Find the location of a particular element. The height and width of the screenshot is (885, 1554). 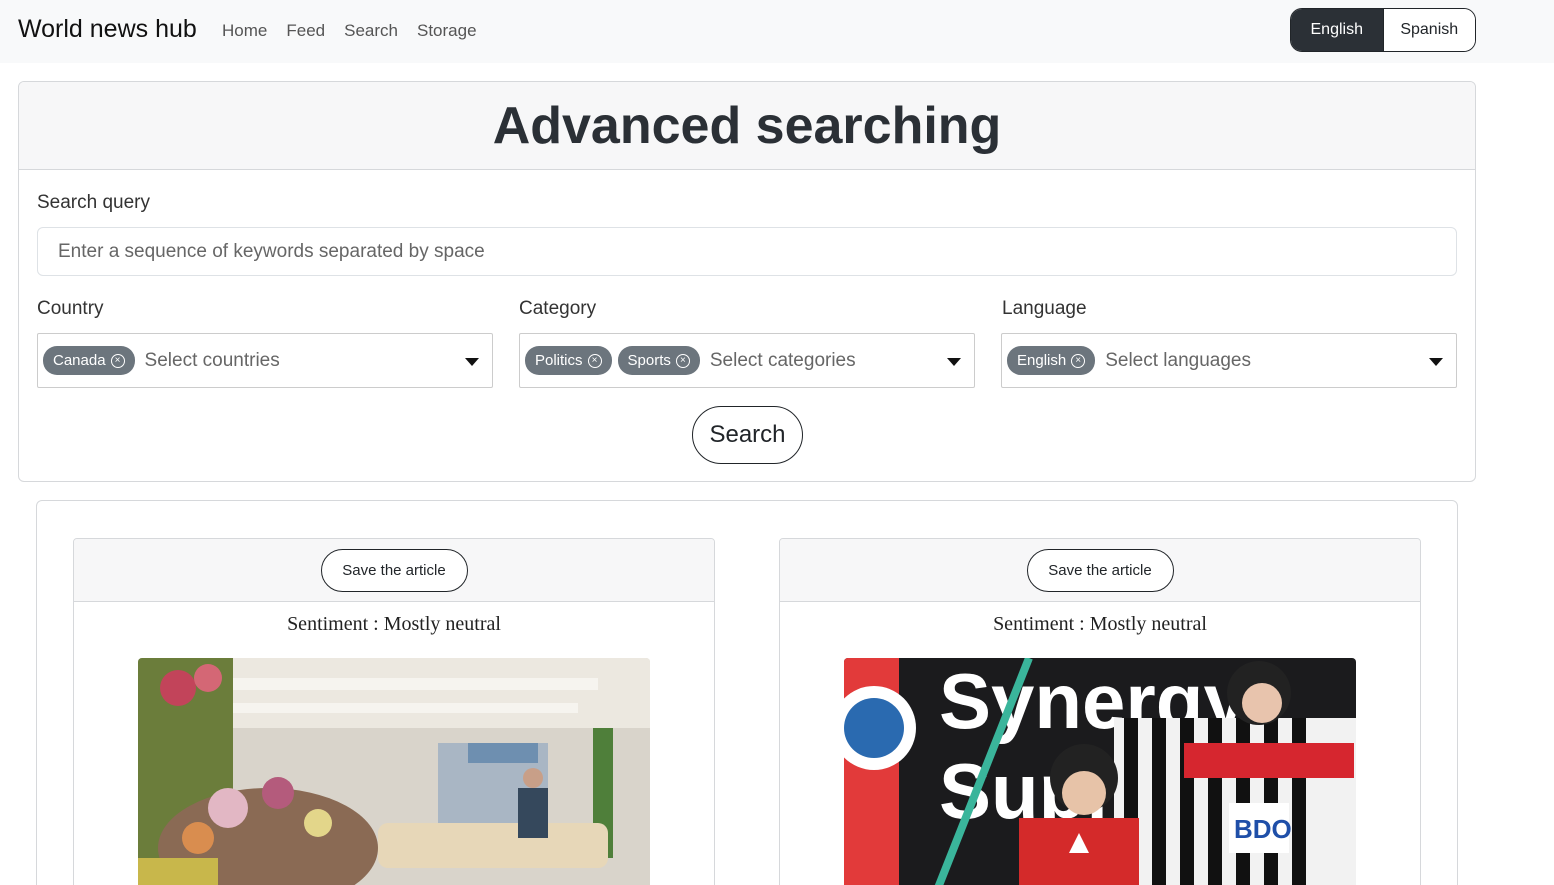

language-toggle: English Spanish is located at coordinates (1383, 30).